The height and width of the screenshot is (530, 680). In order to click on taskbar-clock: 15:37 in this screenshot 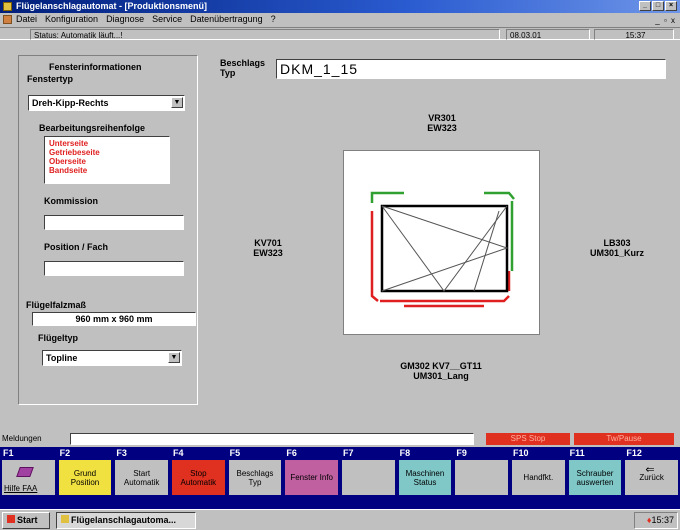, I will do `click(662, 520)`.